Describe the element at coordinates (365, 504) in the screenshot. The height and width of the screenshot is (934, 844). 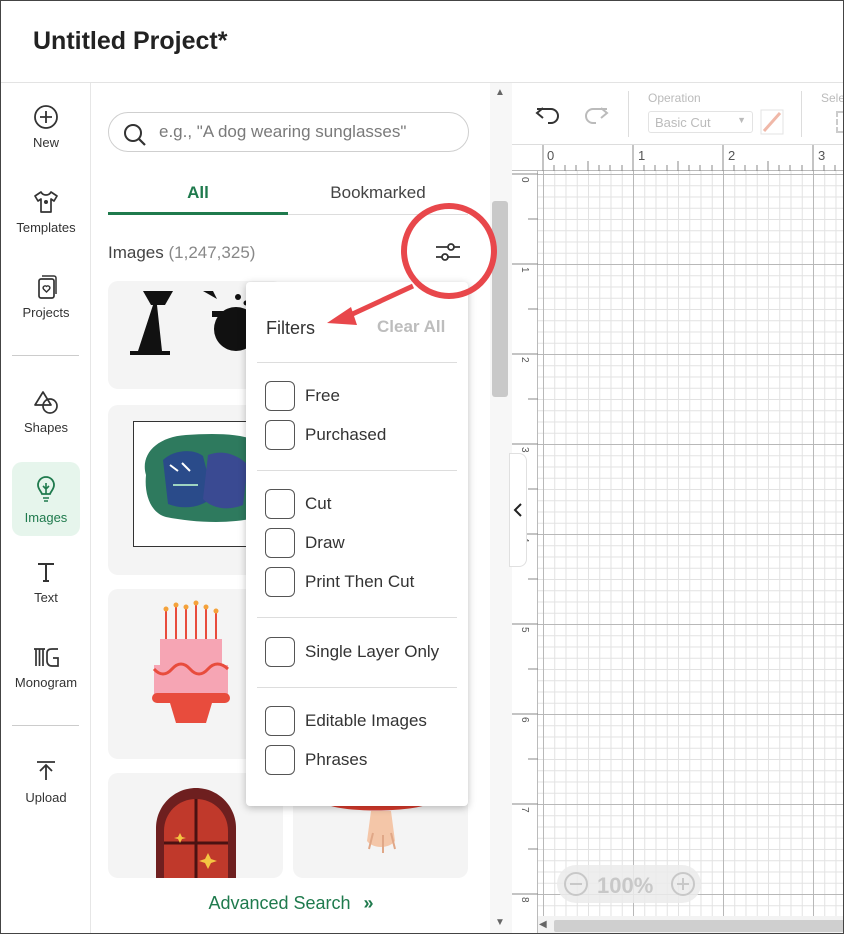
I see `filter-option-cut: Cut` at that location.